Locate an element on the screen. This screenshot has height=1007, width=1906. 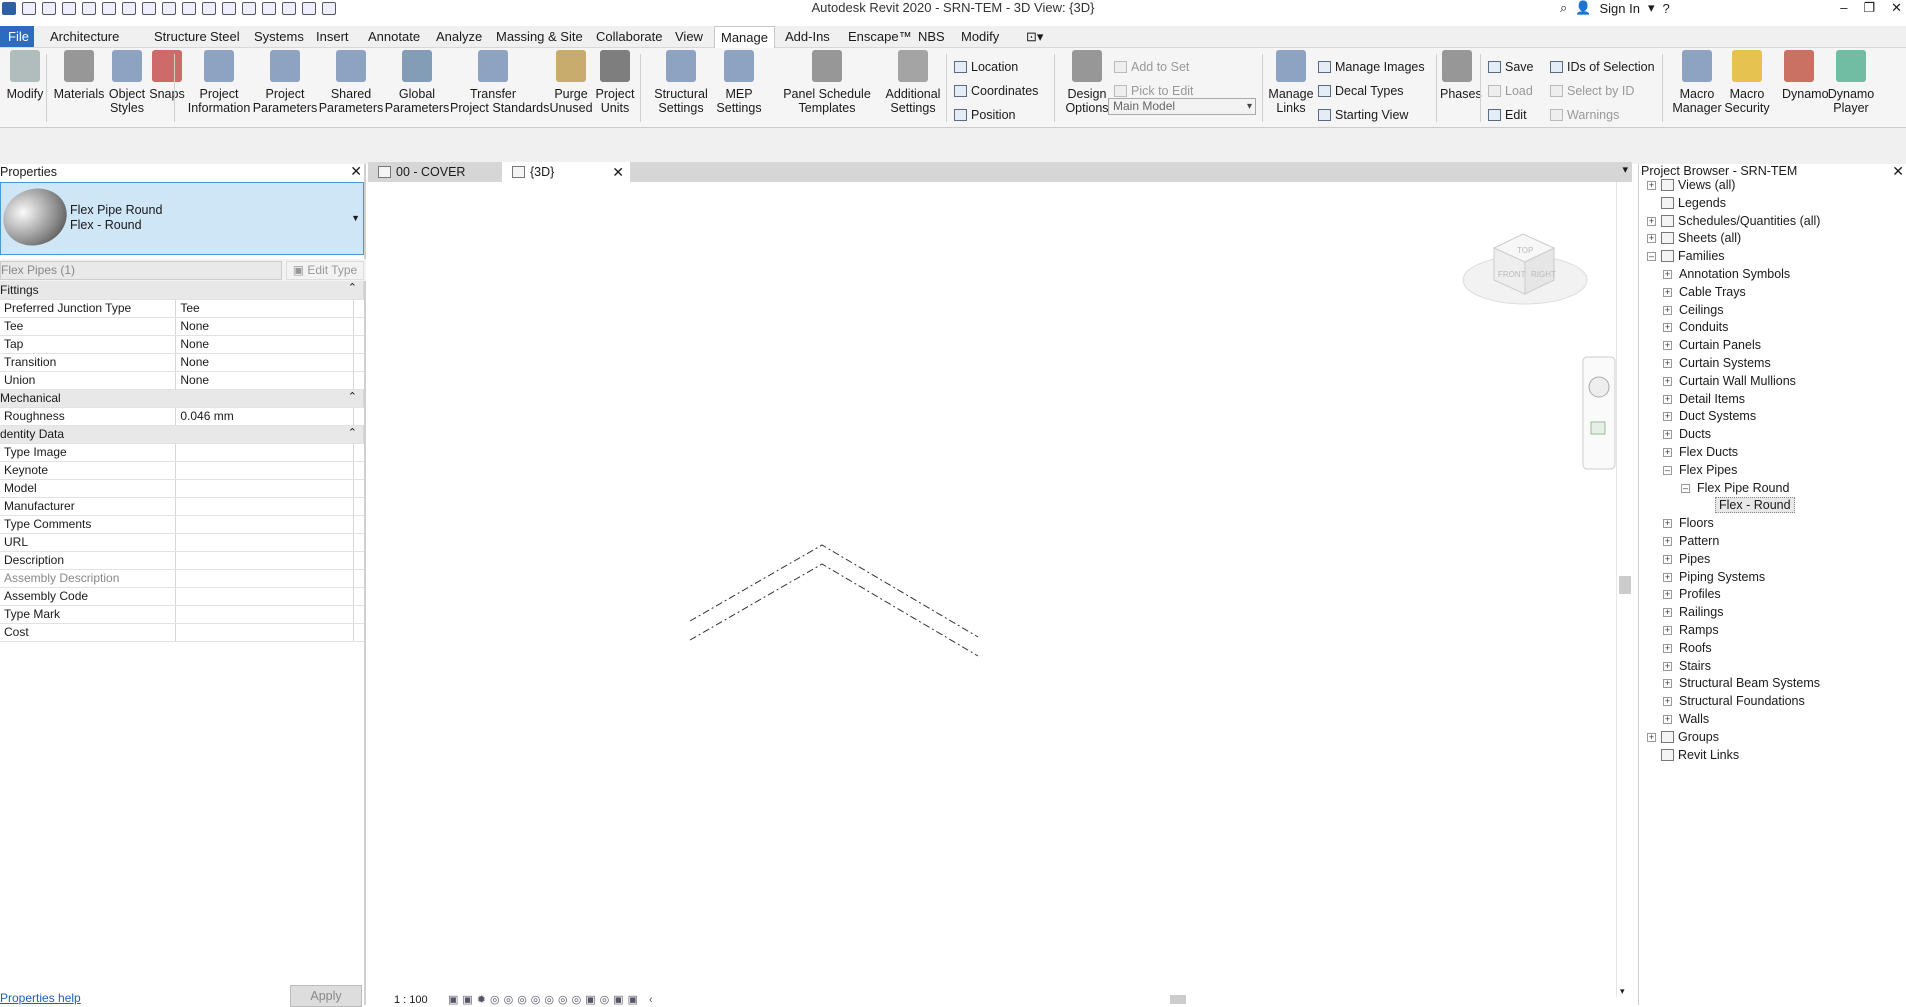
tab-3d: {3D} ✕ is located at coordinates (566, 172).